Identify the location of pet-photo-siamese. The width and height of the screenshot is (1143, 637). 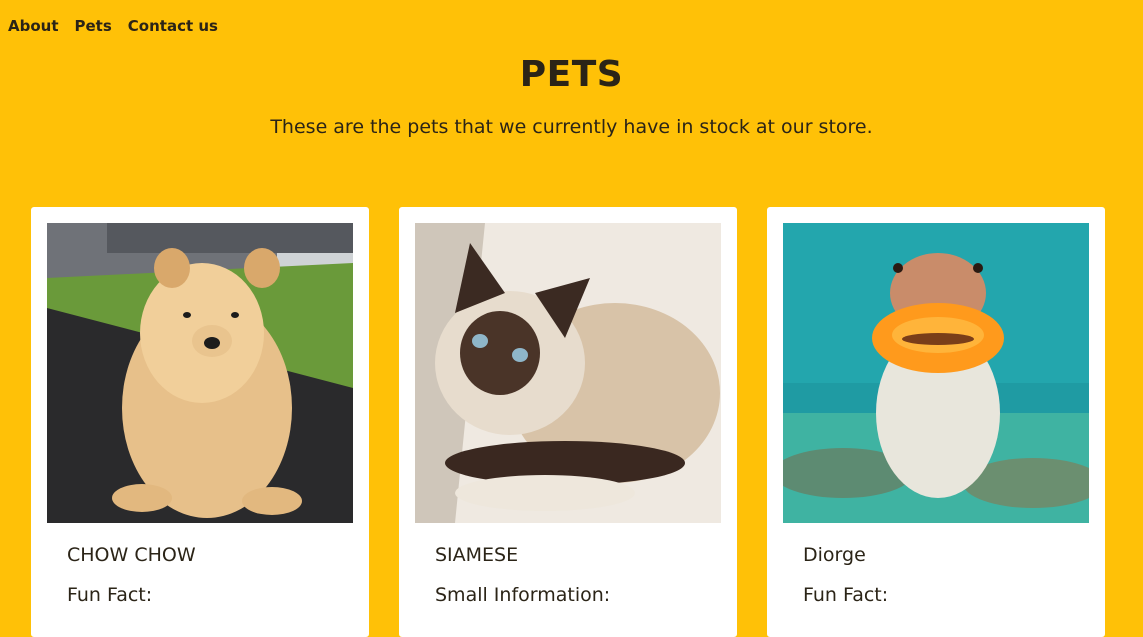
(568, 373).